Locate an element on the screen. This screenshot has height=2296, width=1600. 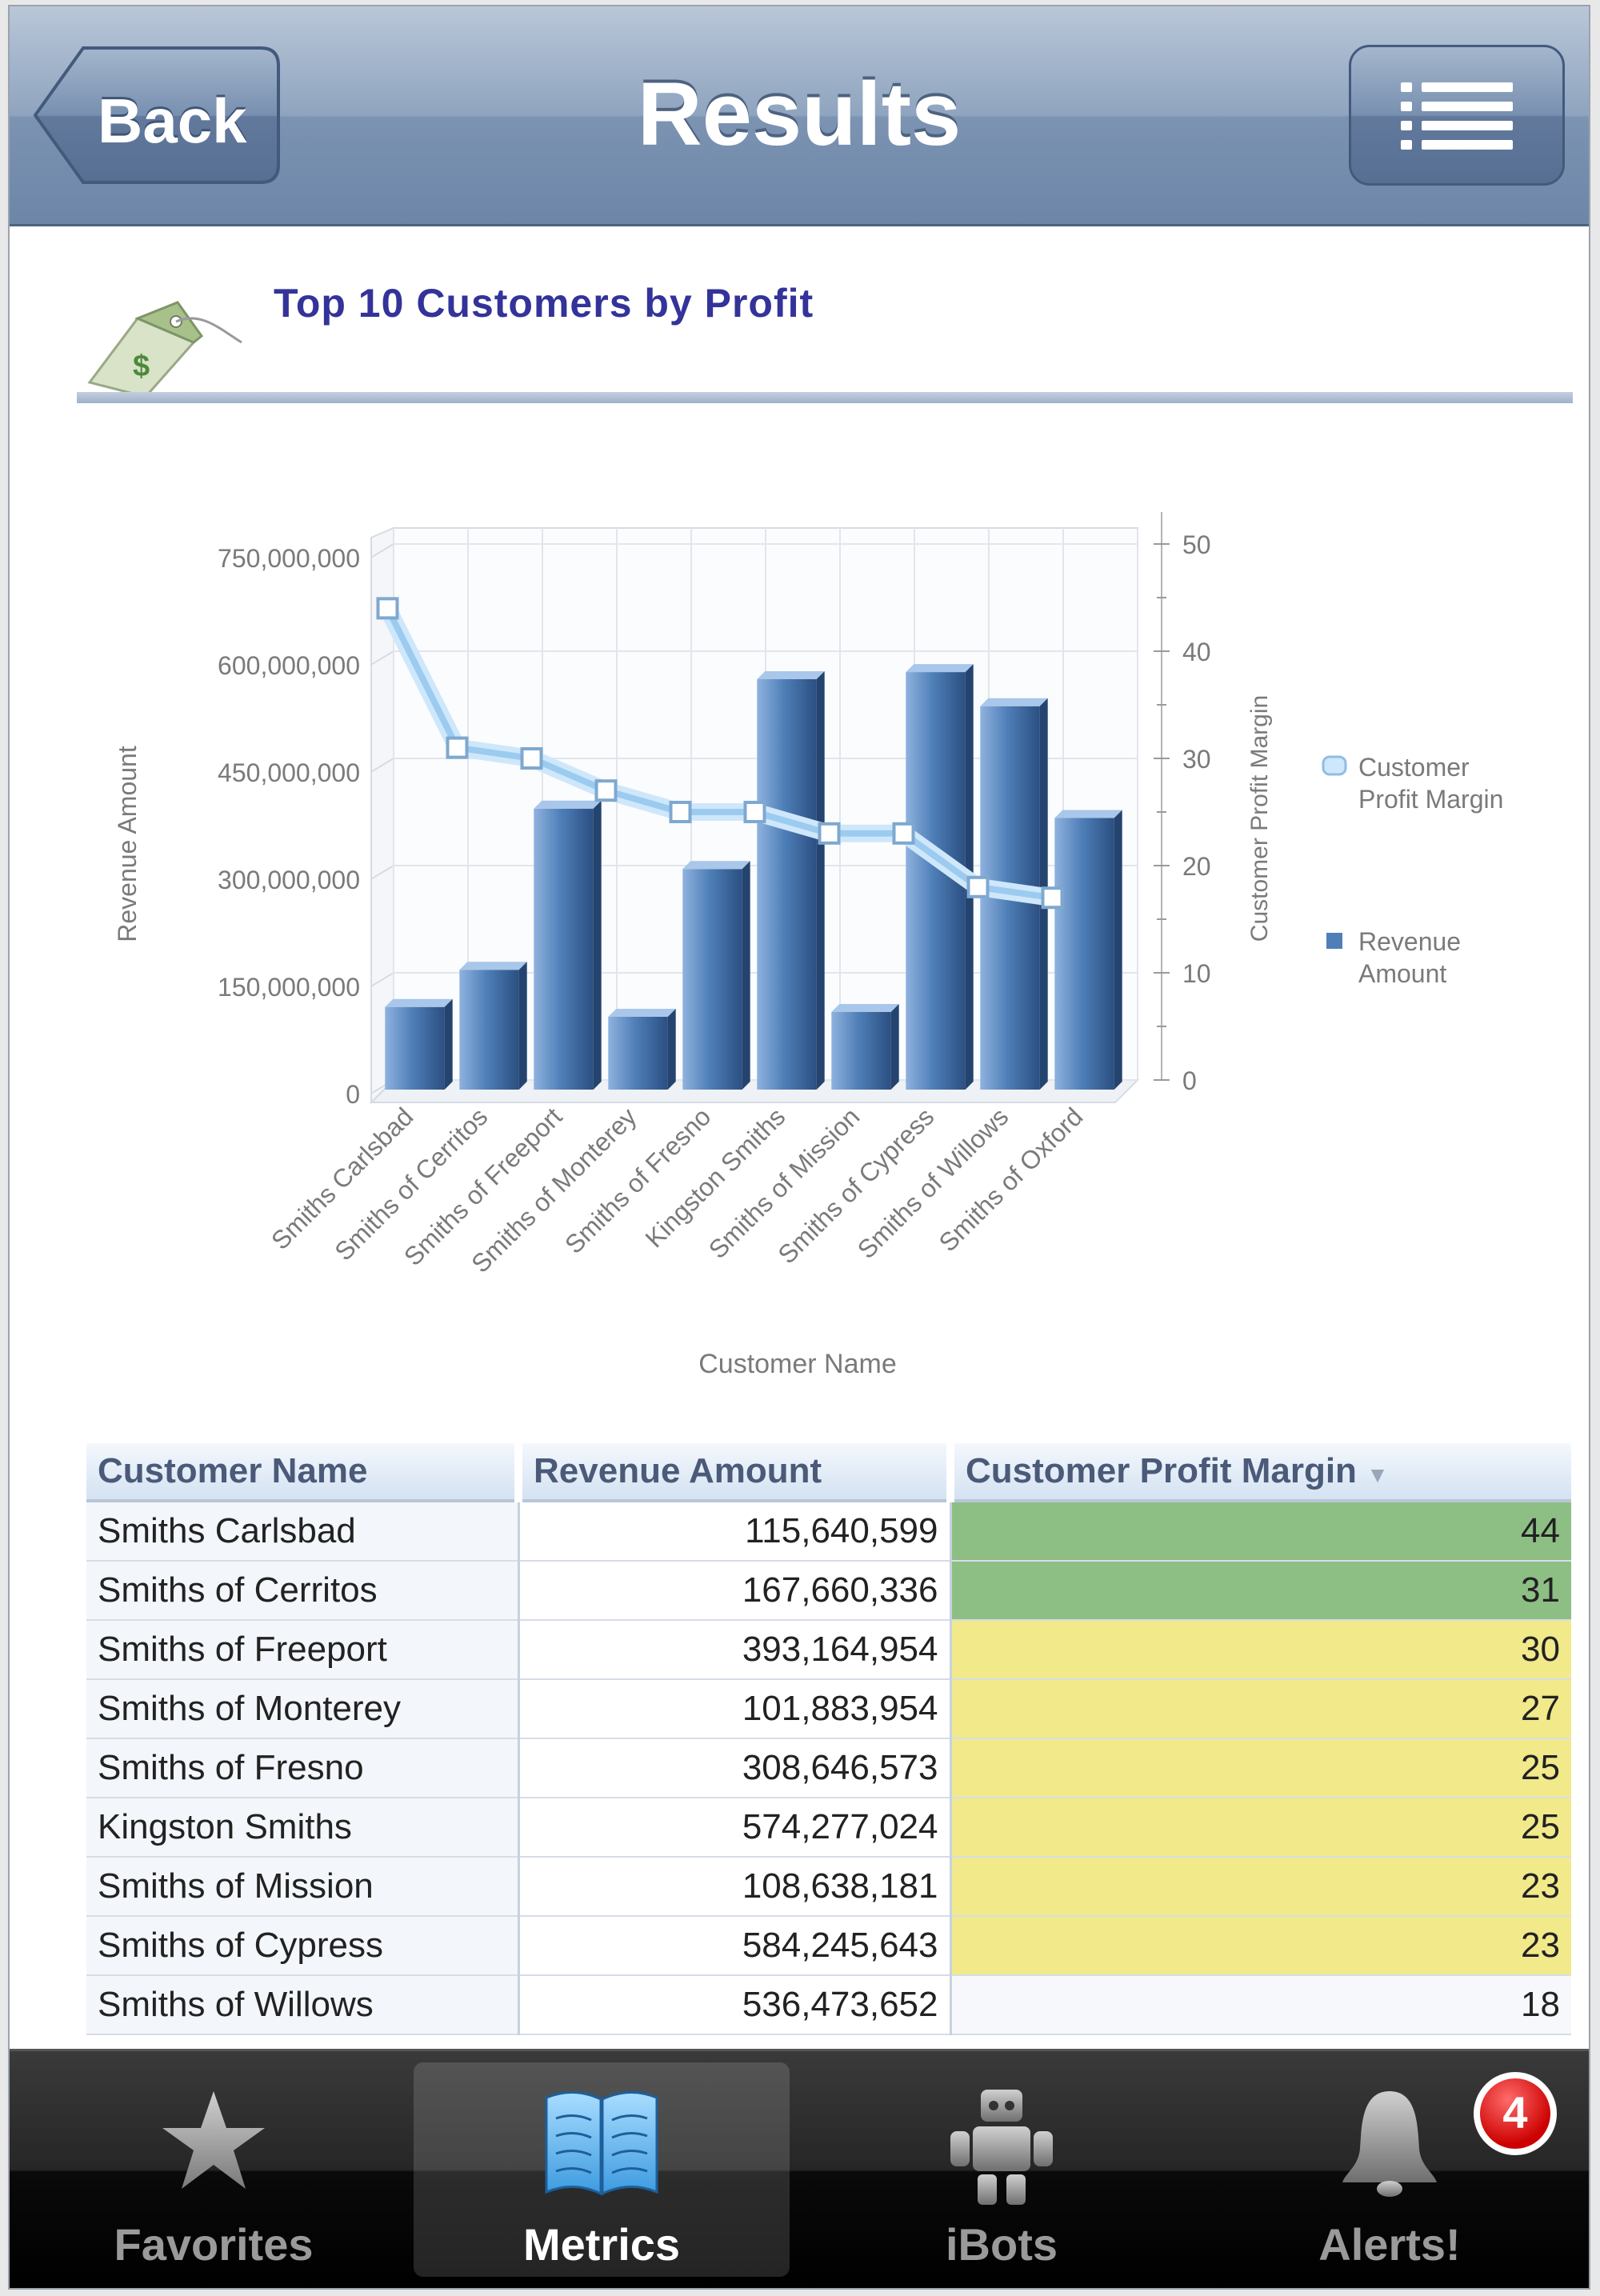
tab-alerts: 4 Alerts! is located at coordinates (1390, 2169).